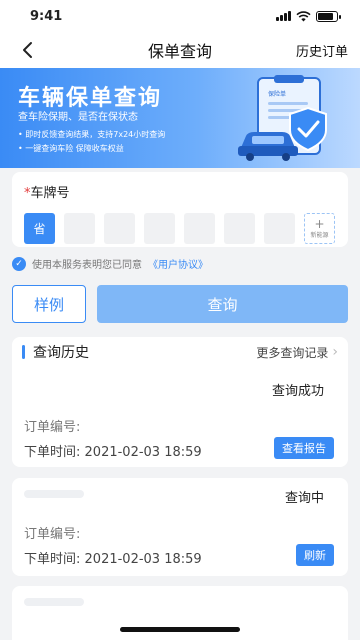 The width and height of the screenshot is (360, 640). I want to click on chevron-right-icon: ›, so click(335, 352).